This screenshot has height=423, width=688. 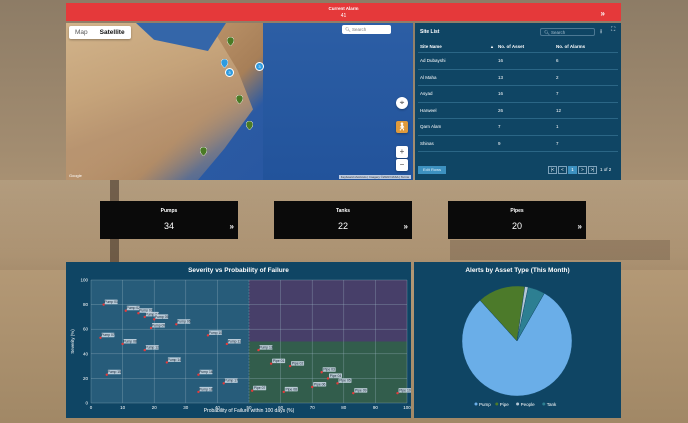 I want to click on x-tick-label: 30, so click(x=186, y=407).